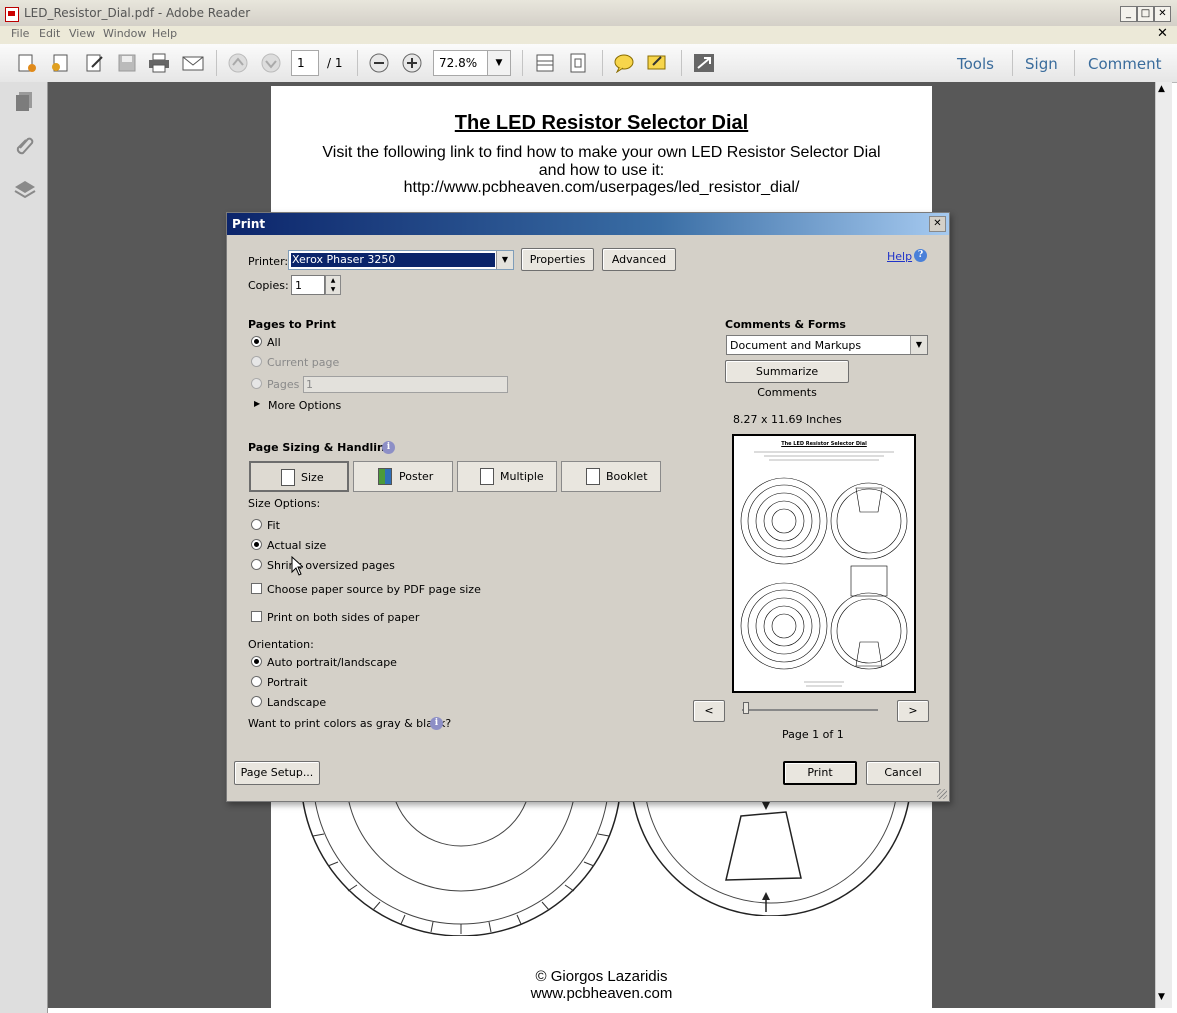 This screenshot has width=1177, height=1013. What do you see at coordinates (401, 260) in the screenshot?
I see `printer-select: Xerox Phaser 3250 ▼` at bounding box center [401, 260].